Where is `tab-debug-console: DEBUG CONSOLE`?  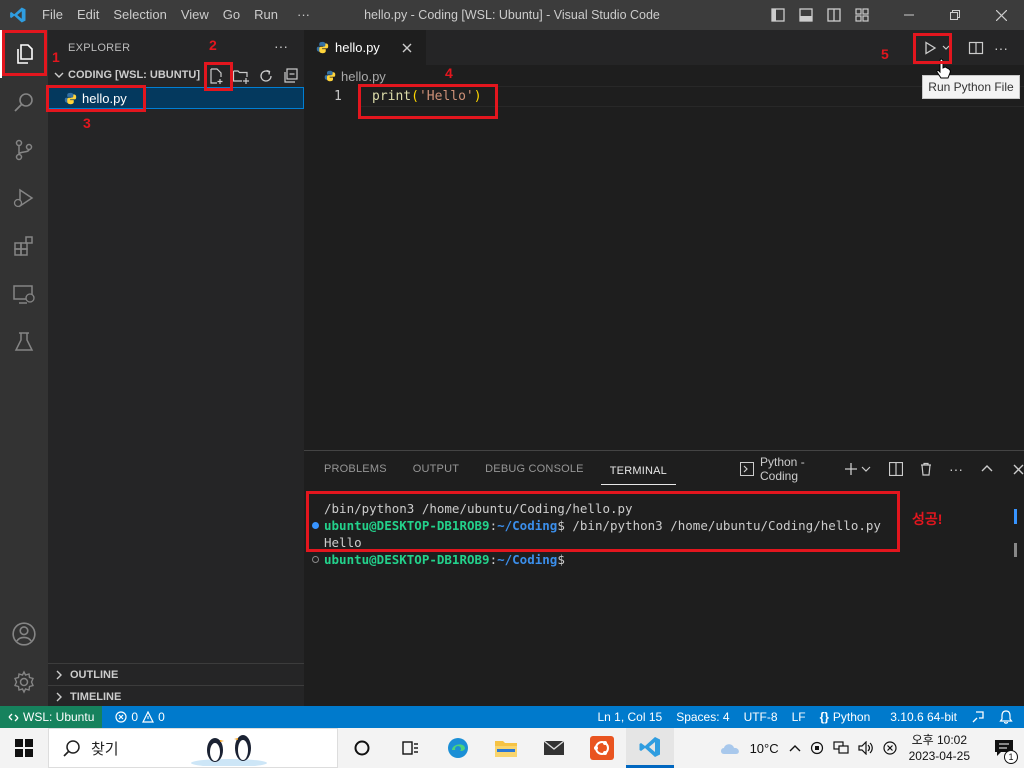
tab-debug-console: DEBUG CONSOLE is located at coordinates (534, 469).